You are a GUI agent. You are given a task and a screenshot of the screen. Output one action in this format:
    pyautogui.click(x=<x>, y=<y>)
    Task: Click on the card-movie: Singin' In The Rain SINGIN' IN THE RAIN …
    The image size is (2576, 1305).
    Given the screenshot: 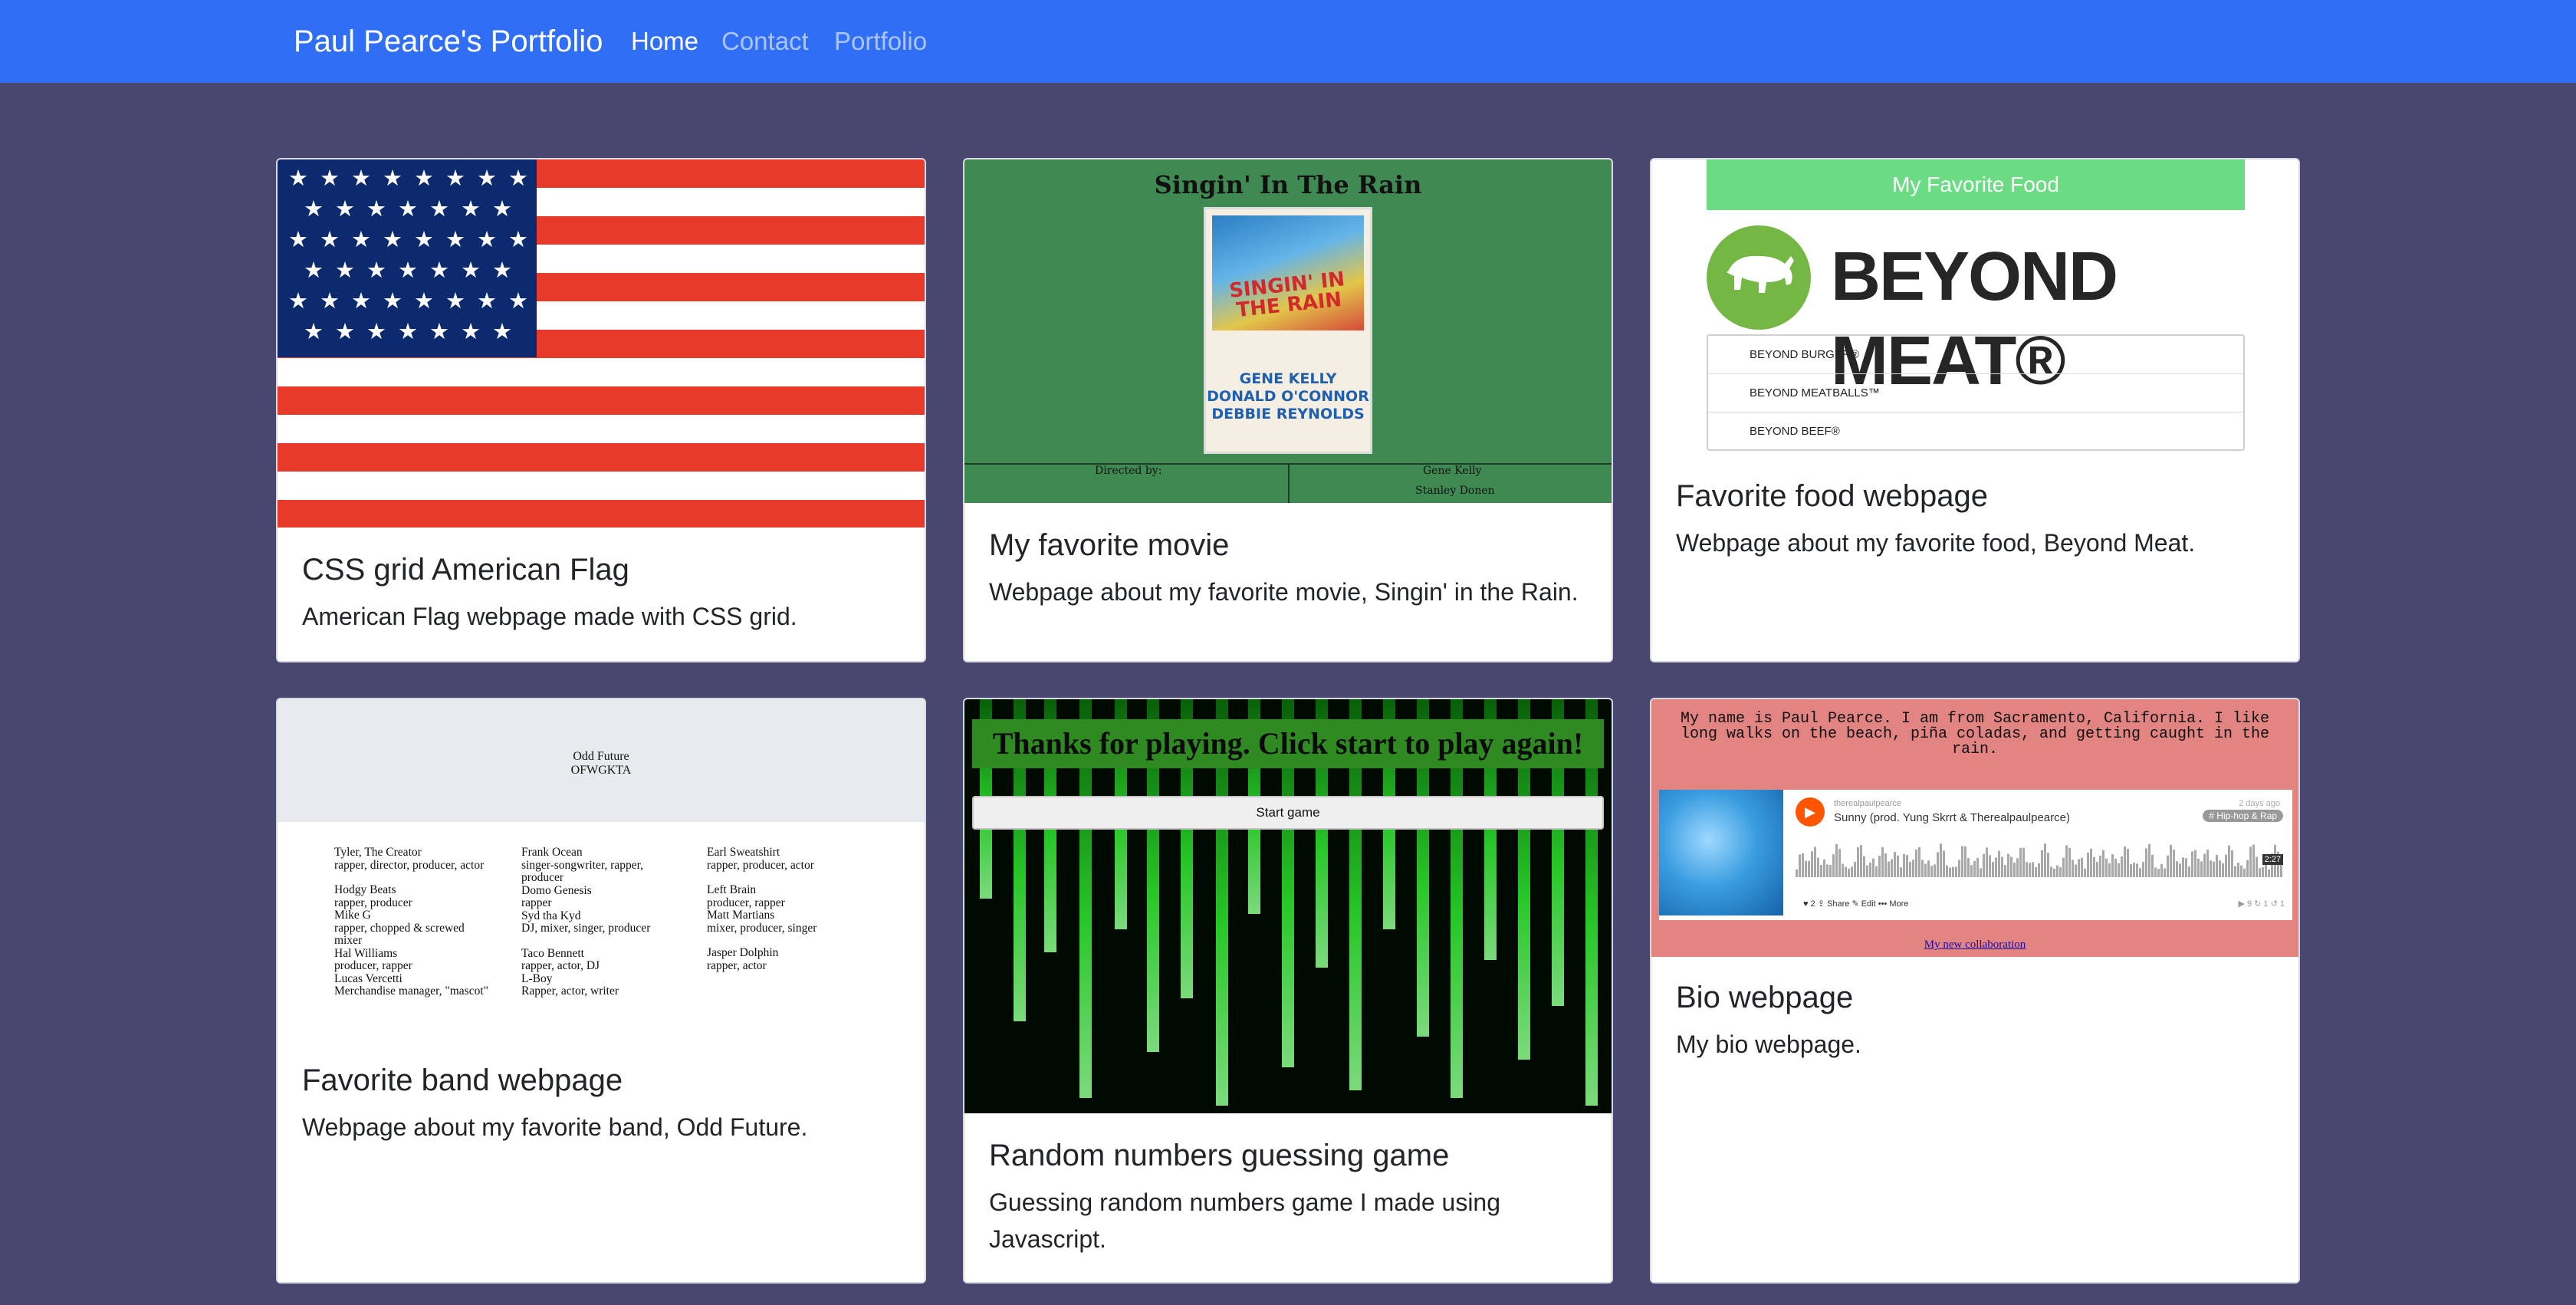 What is the action you would take?
    pyautogui.click(x=1288, y=410)
    